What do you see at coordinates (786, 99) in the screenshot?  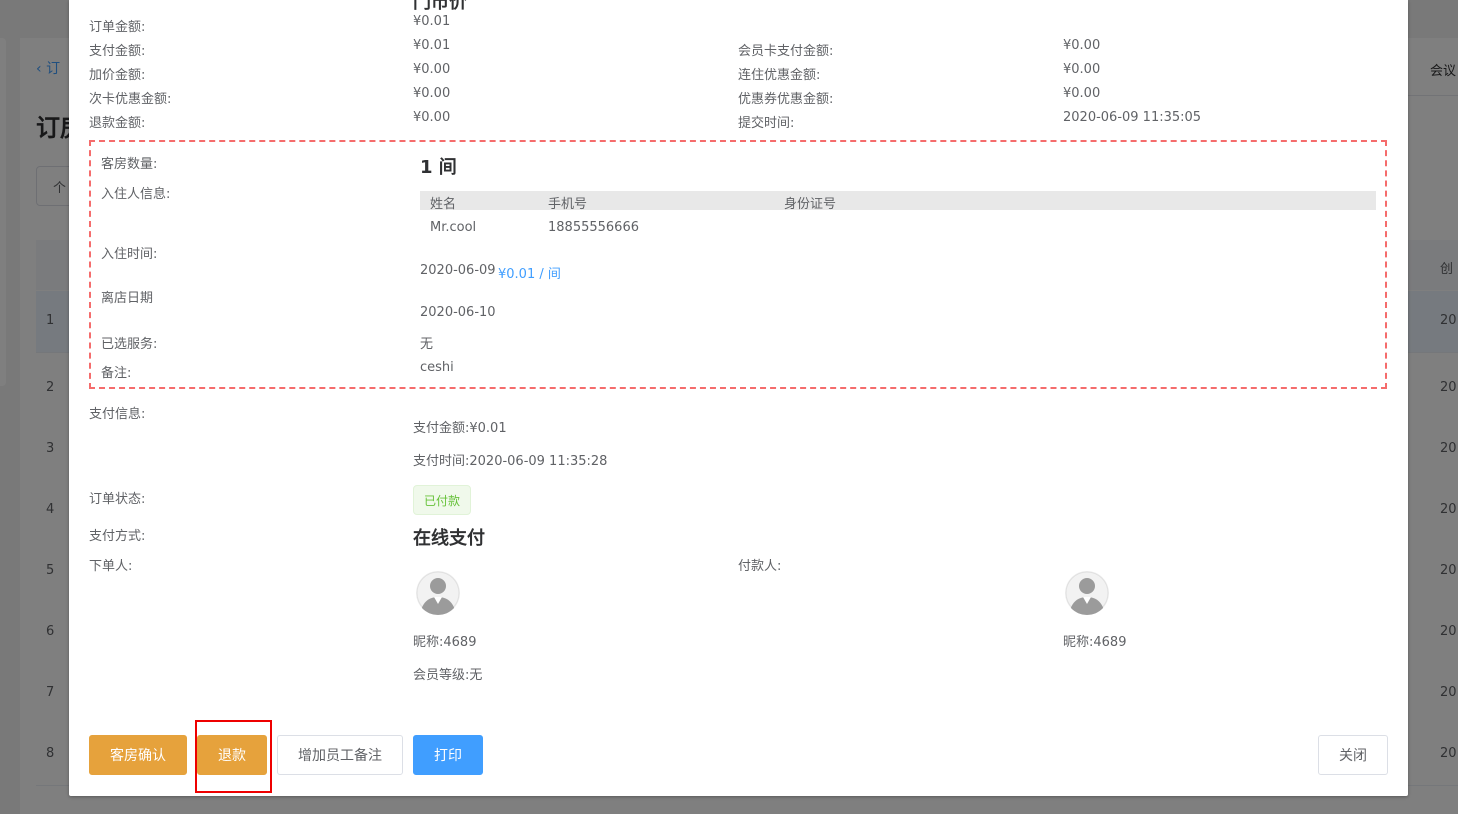 I see `coupon-discount-label: 优惠券优惠金额:` at bounding box center [786, 99].